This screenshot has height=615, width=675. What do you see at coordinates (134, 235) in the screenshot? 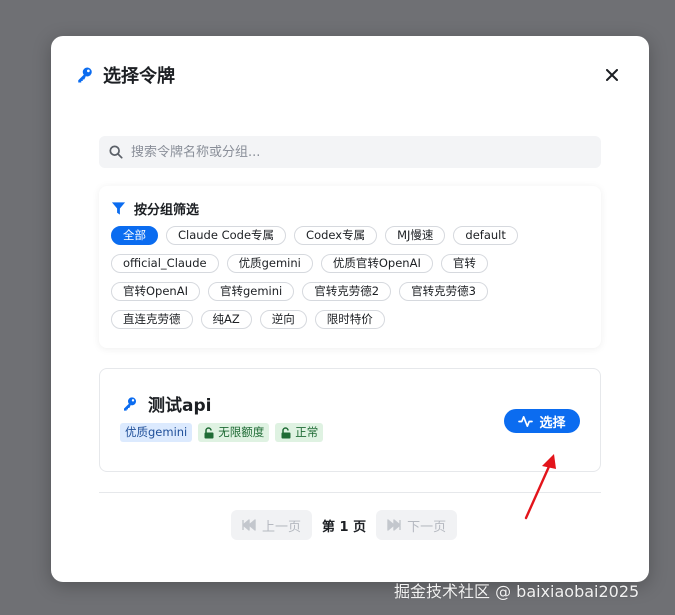
I see `group-tag: 全部` at bounding box center [134, 235].